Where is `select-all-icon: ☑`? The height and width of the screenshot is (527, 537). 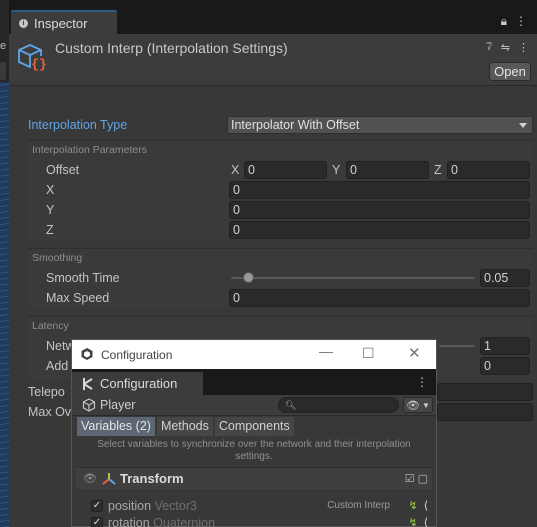 select-all-icon: ☑ is located at coordinates (410, 478).